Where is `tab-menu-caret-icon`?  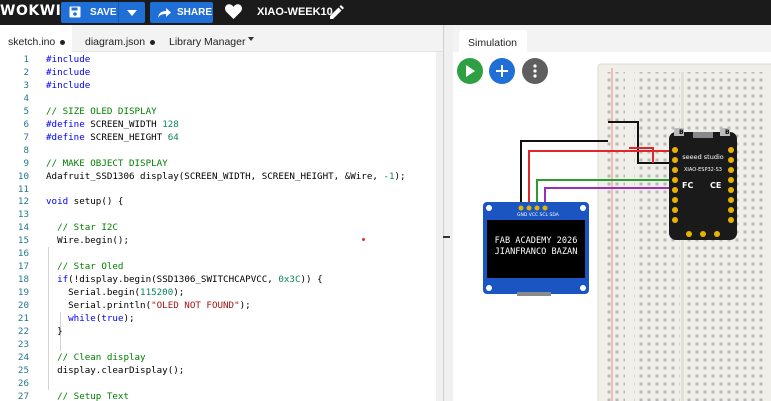 tab-menu-caret-icon is located at coordinates (251, 39).